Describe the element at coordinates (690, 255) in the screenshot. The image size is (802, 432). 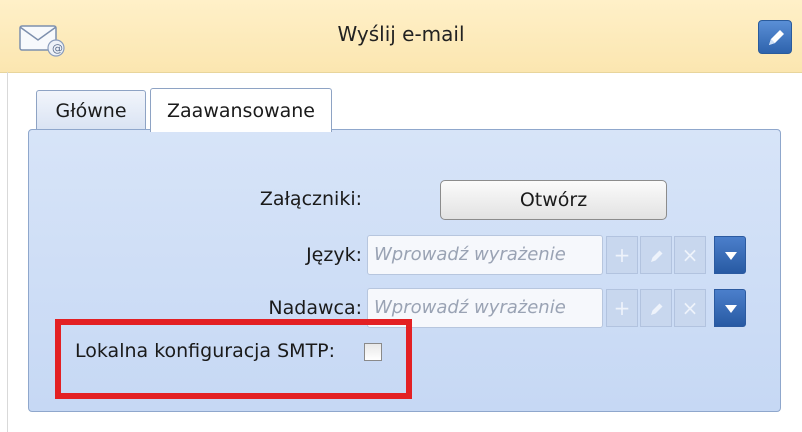
I see `language-clear-button: ×` at that location.